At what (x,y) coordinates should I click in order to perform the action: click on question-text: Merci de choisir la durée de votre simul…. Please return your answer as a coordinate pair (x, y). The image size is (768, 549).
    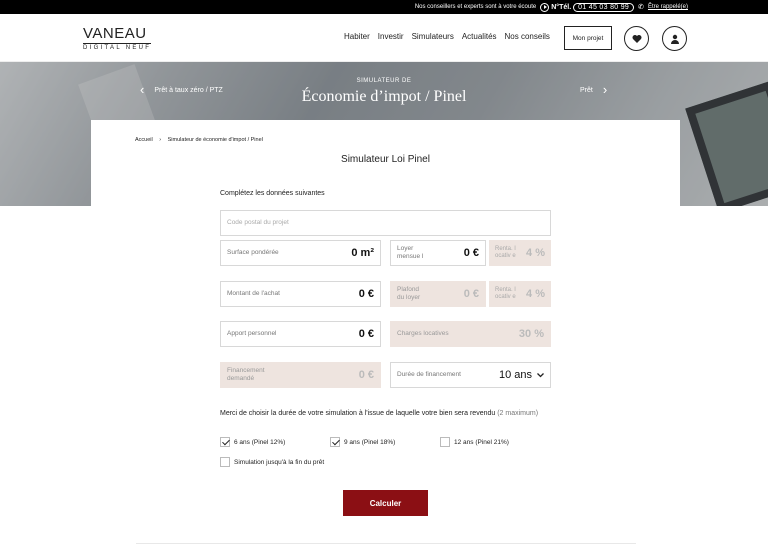
    Looking at the image, I should click on (358, 413).